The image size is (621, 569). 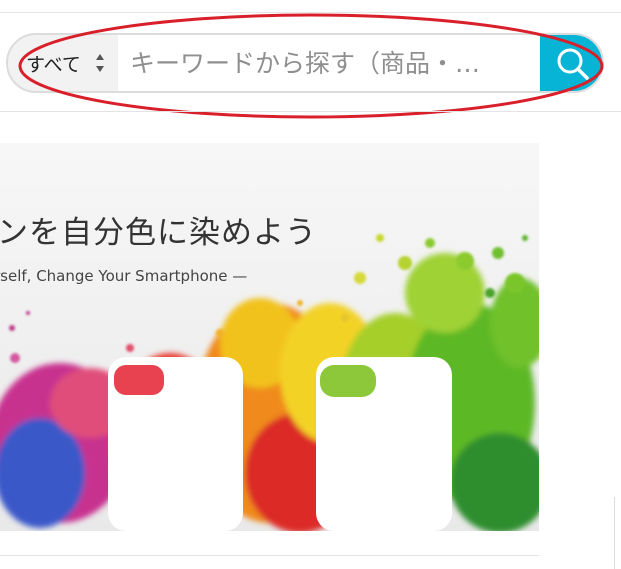 What do you see at coordinates (53, 64) in the screenshot?
I see `category-select-label: すべて` at bounding box center [53, 64].